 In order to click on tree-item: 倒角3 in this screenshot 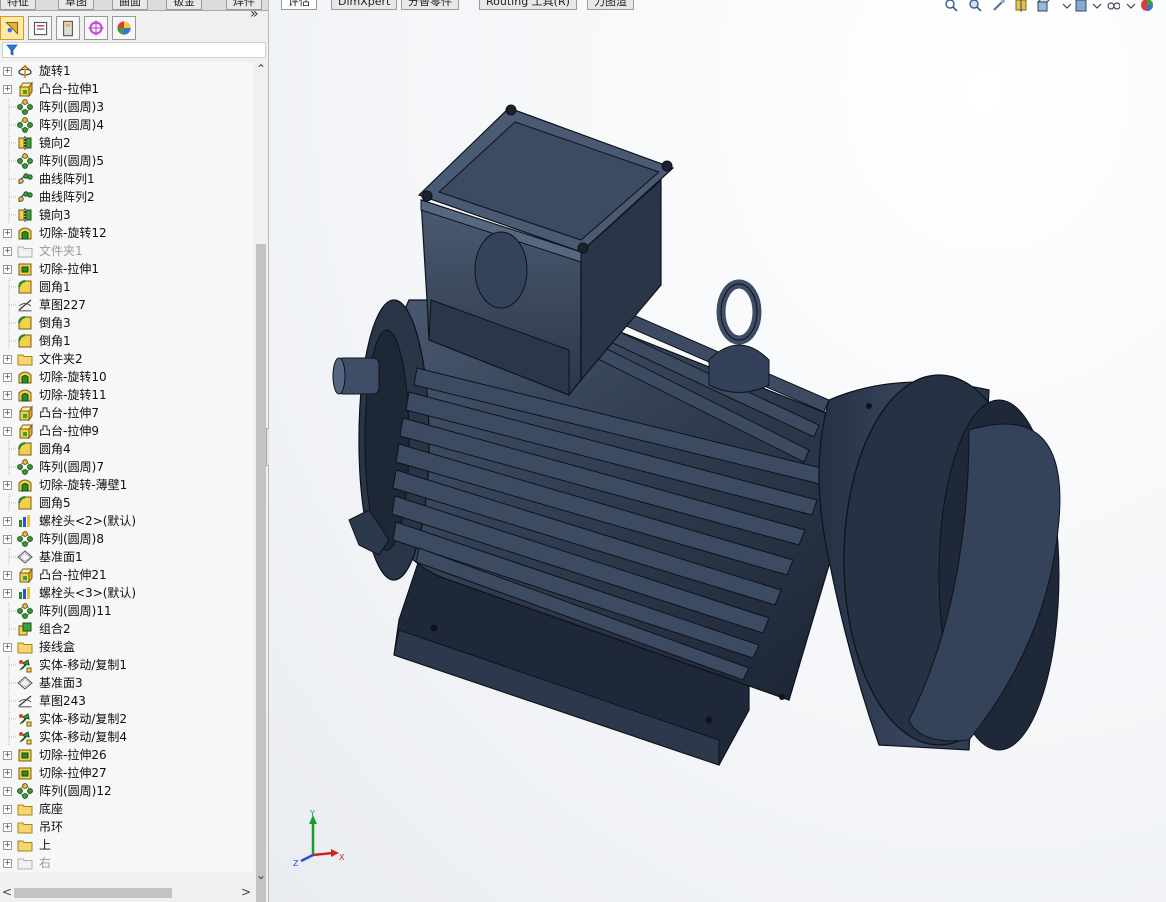, I will do `click(127, 323)`.